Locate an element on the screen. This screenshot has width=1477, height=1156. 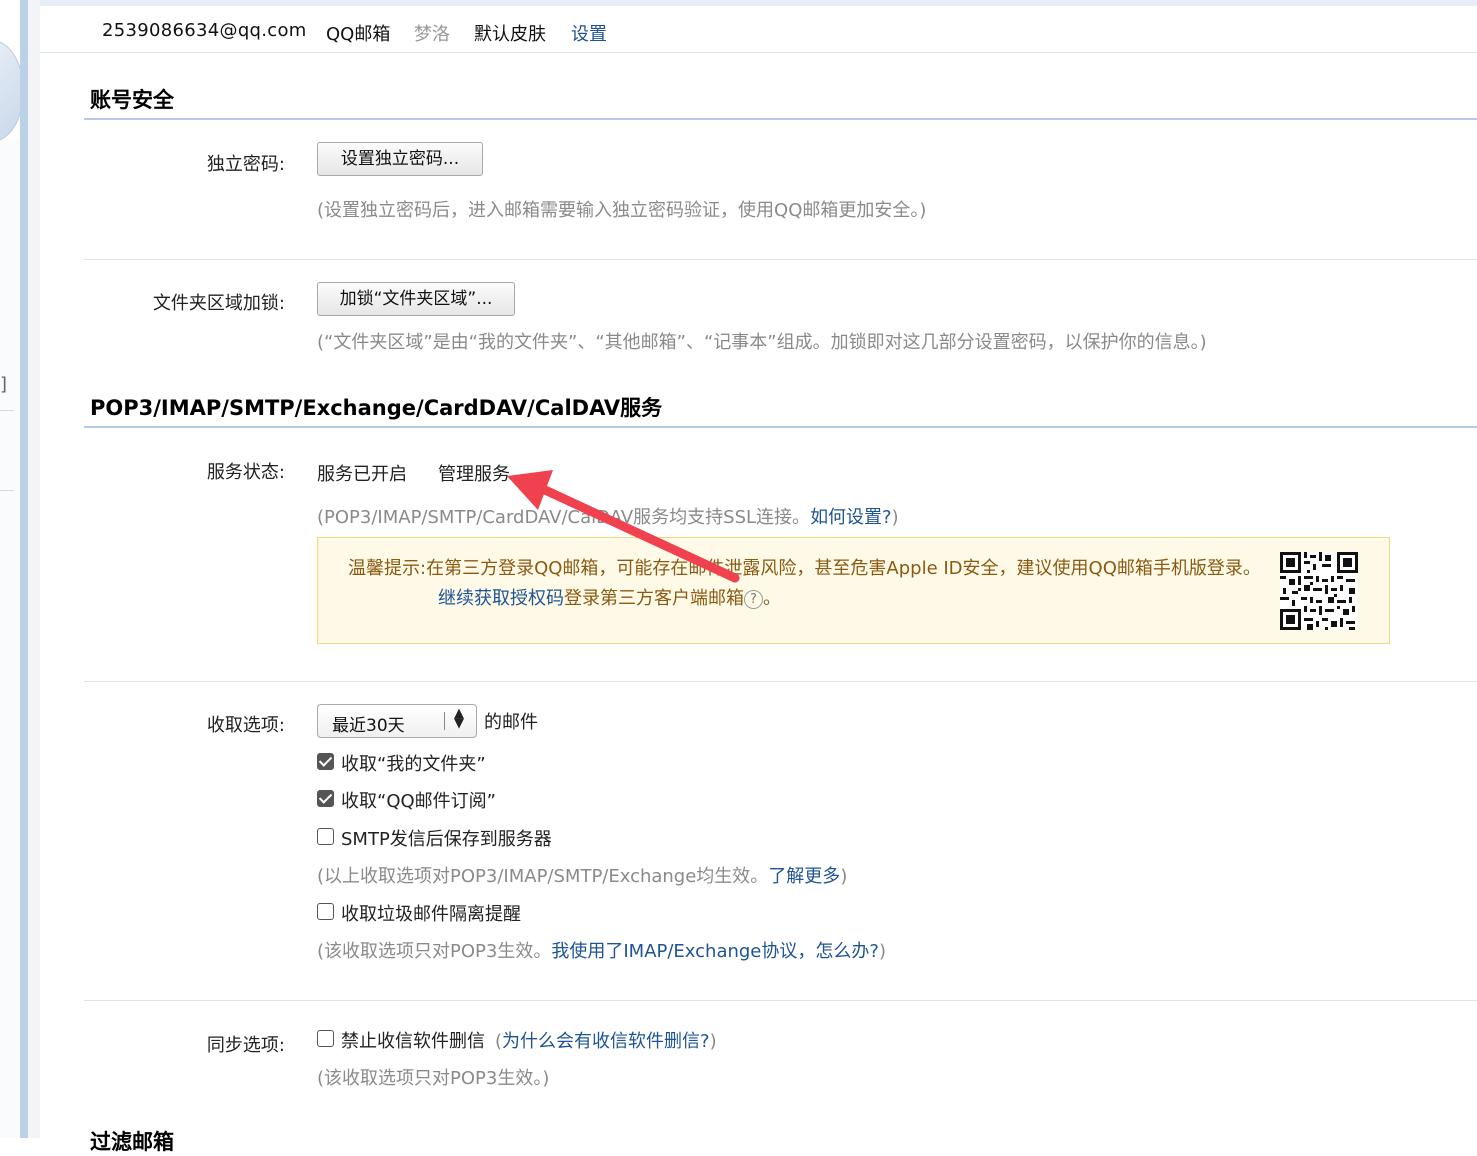
checkbox-label: 收取“我的文件夹” is located at coordinates (413, 764).